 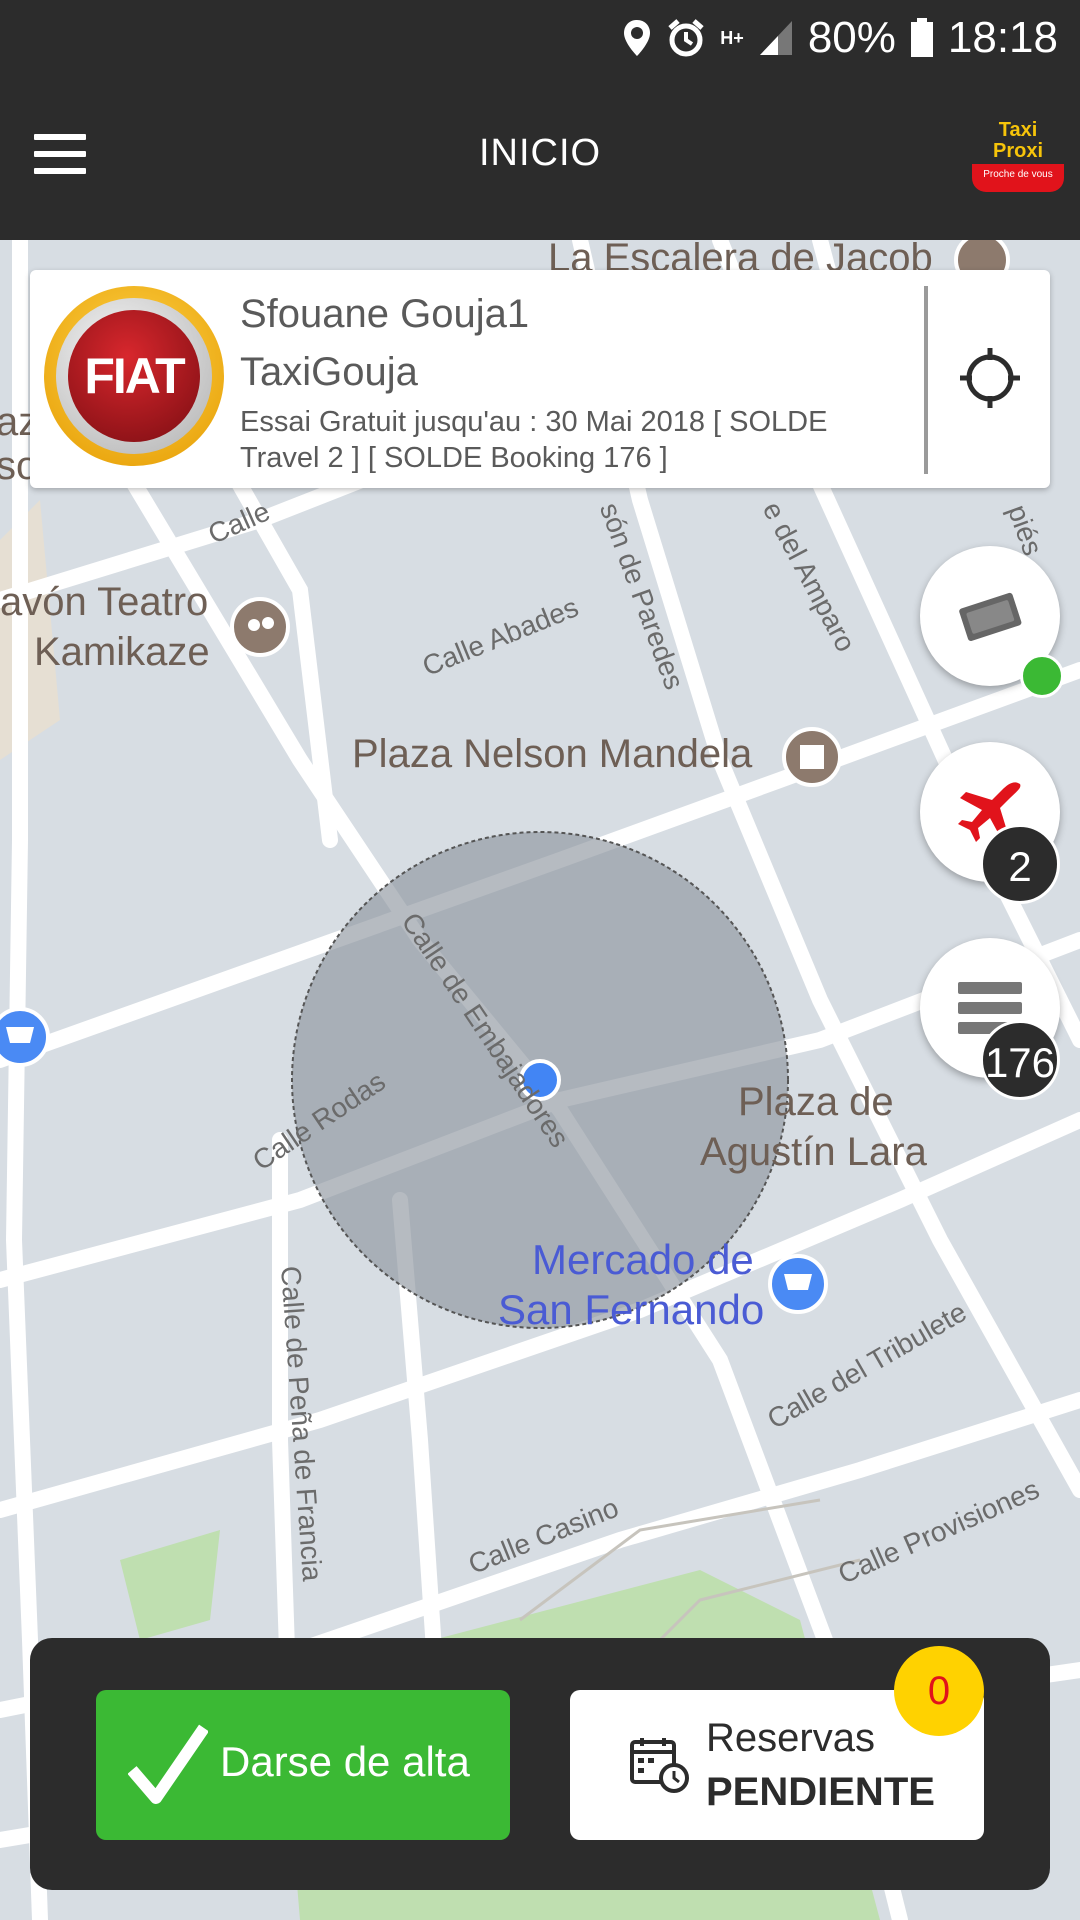 What do you see at coordinates (990, 378) in the screenshot?
I see `my-location-icon` at bounding box center [990, 378].